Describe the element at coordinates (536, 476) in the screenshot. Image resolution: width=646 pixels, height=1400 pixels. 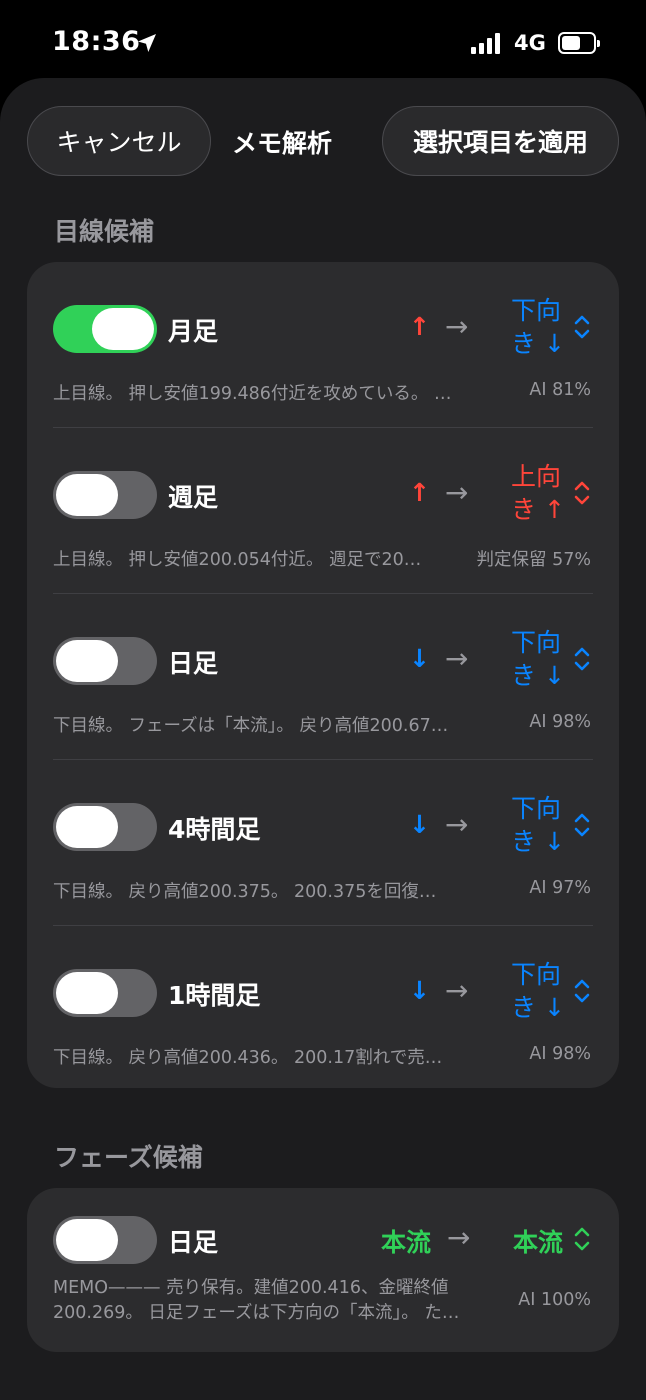
I see `direction-value-line1: 上向` at that location.